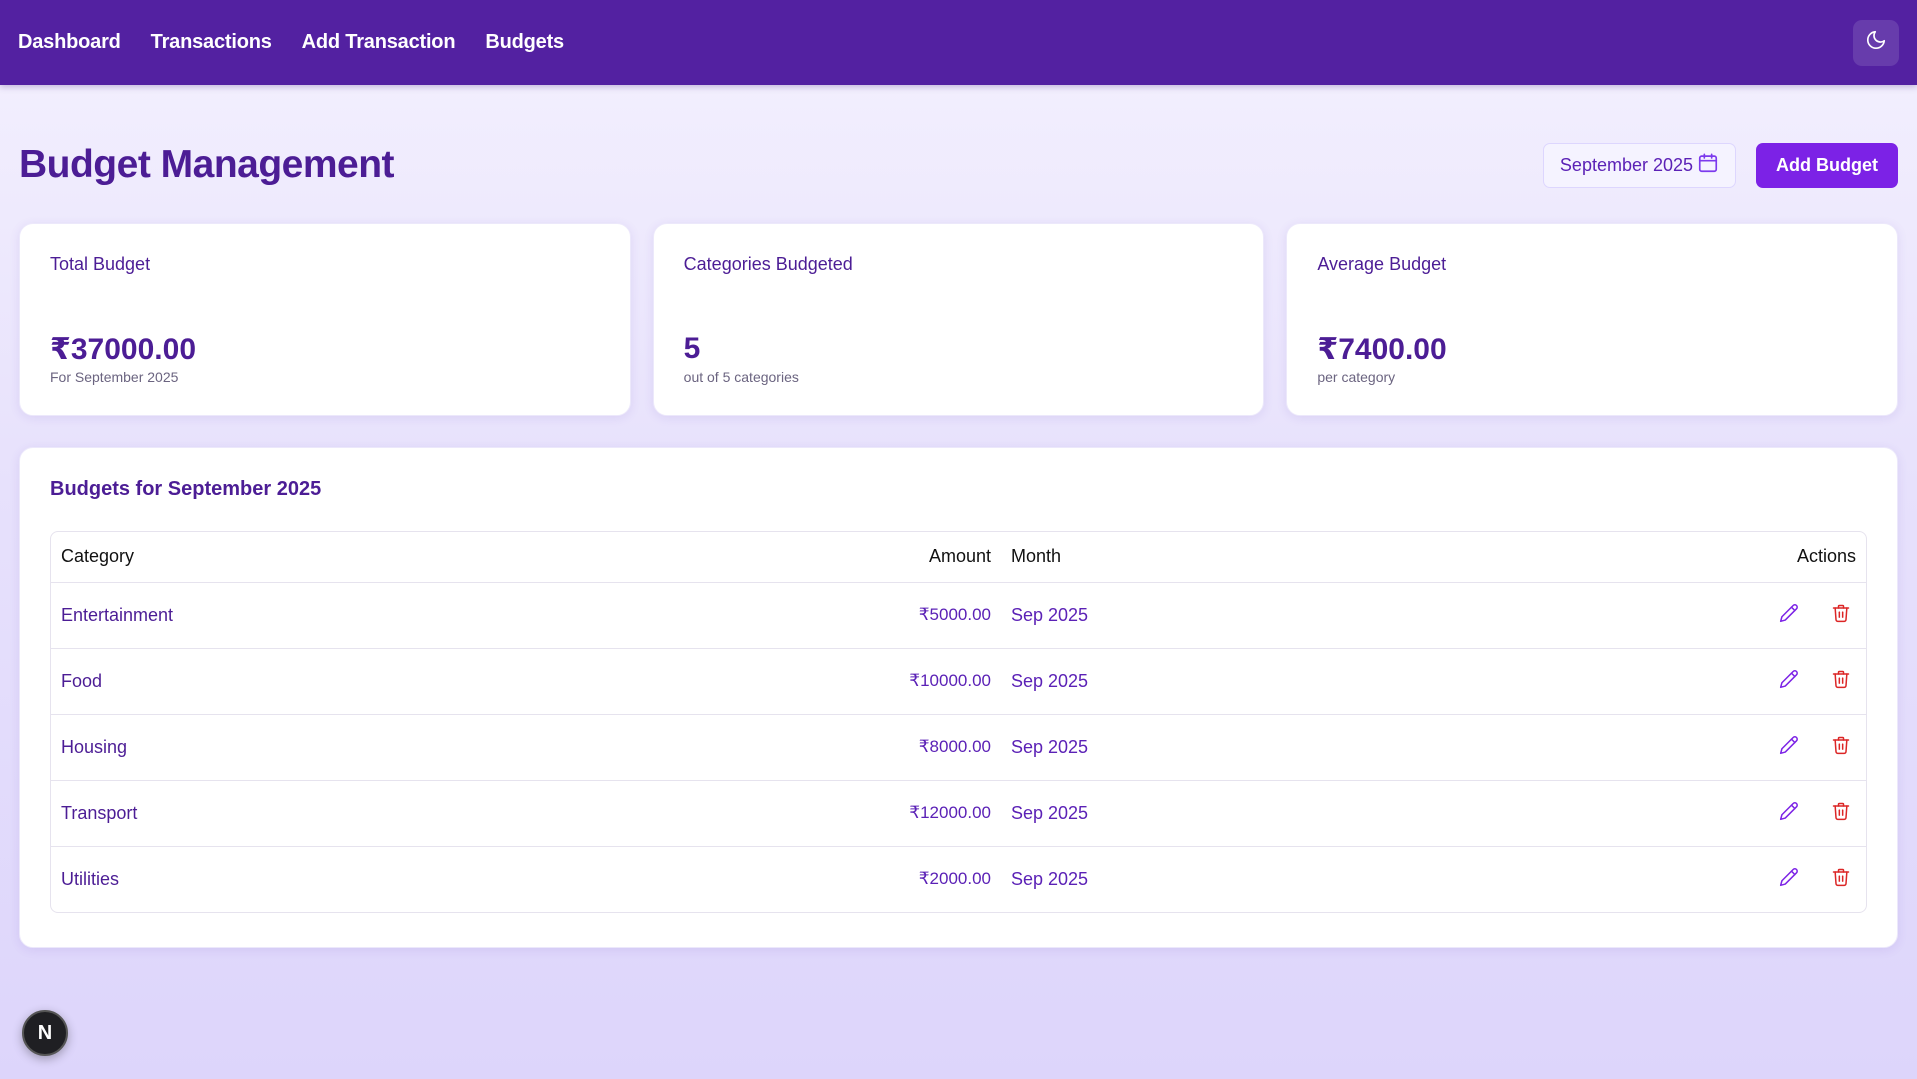  What do you see at coordinates (90, 878) in the screenshot?
I see `row-category: Utilities` at bounding box center [90, 878].